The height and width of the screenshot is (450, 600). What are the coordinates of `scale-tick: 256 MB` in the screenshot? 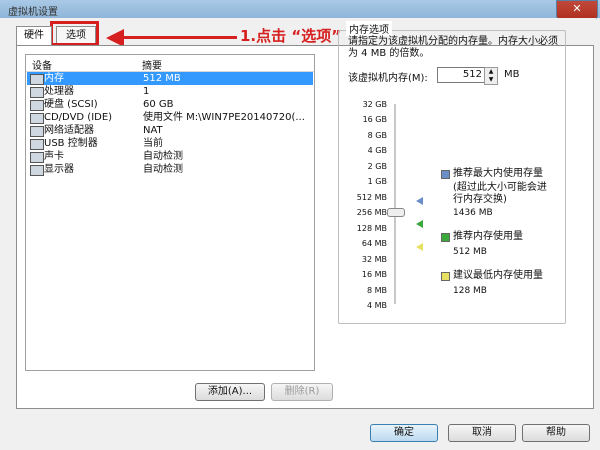 It's located at (371, 212).